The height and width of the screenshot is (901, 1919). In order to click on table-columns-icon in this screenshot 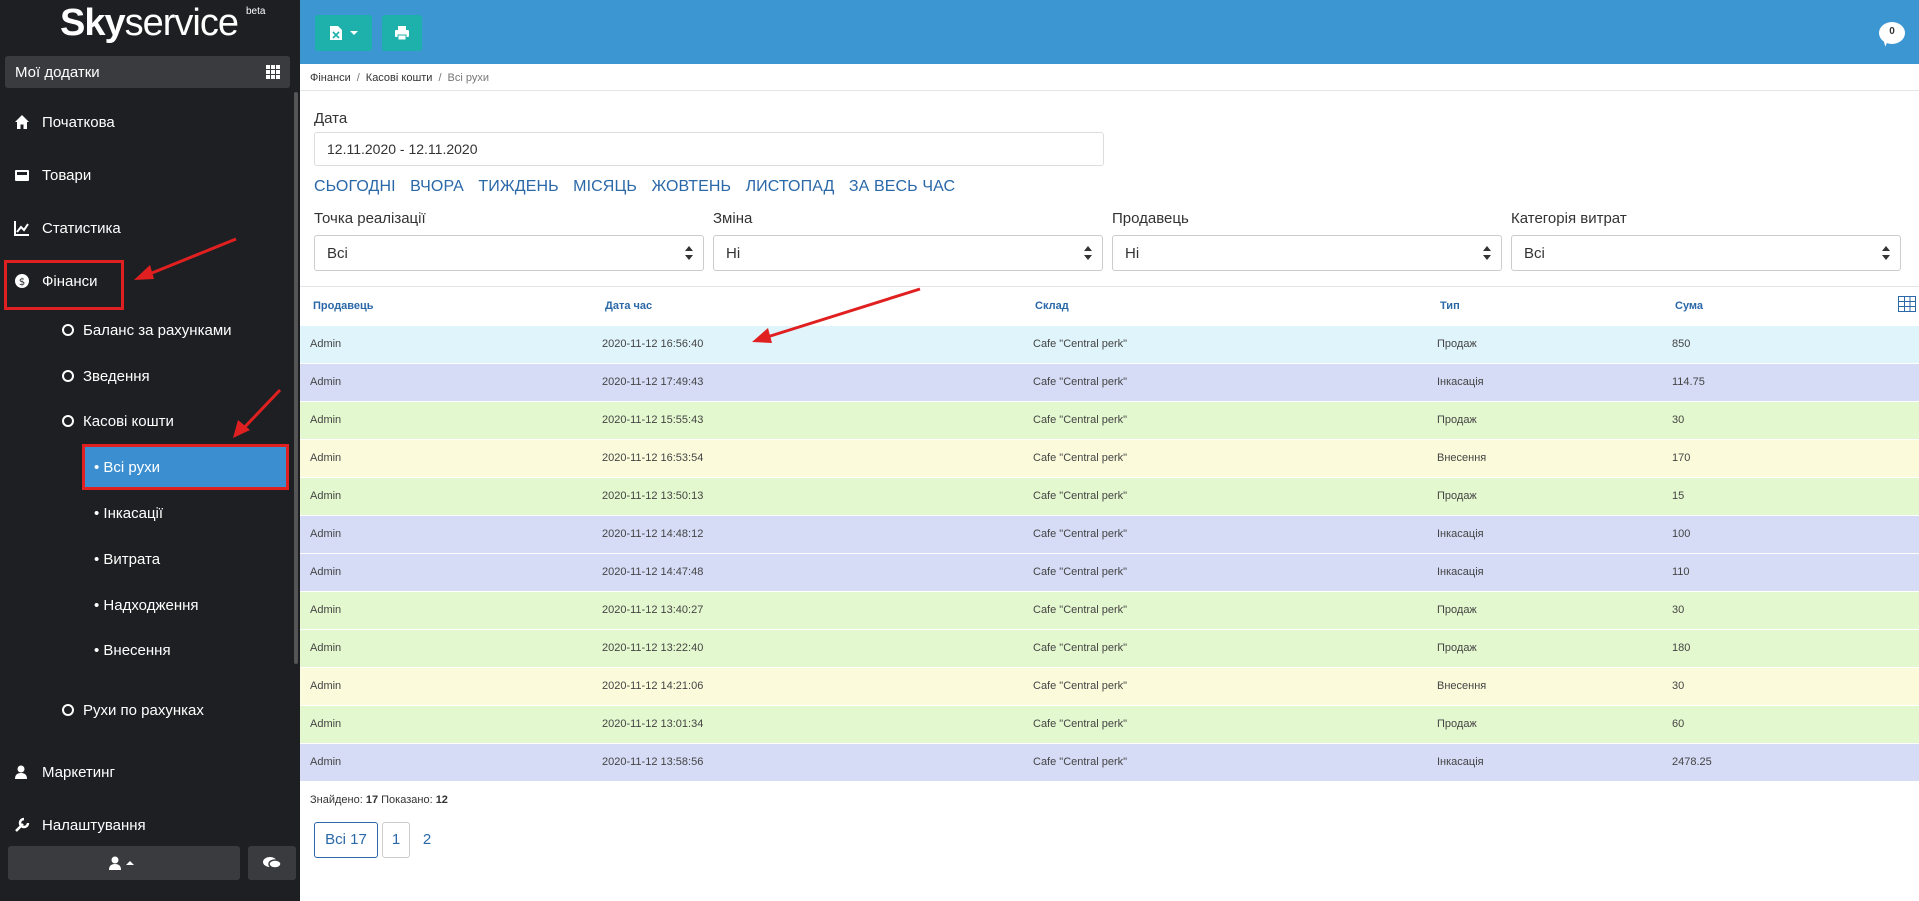, I will do `click(1907, 304)`.